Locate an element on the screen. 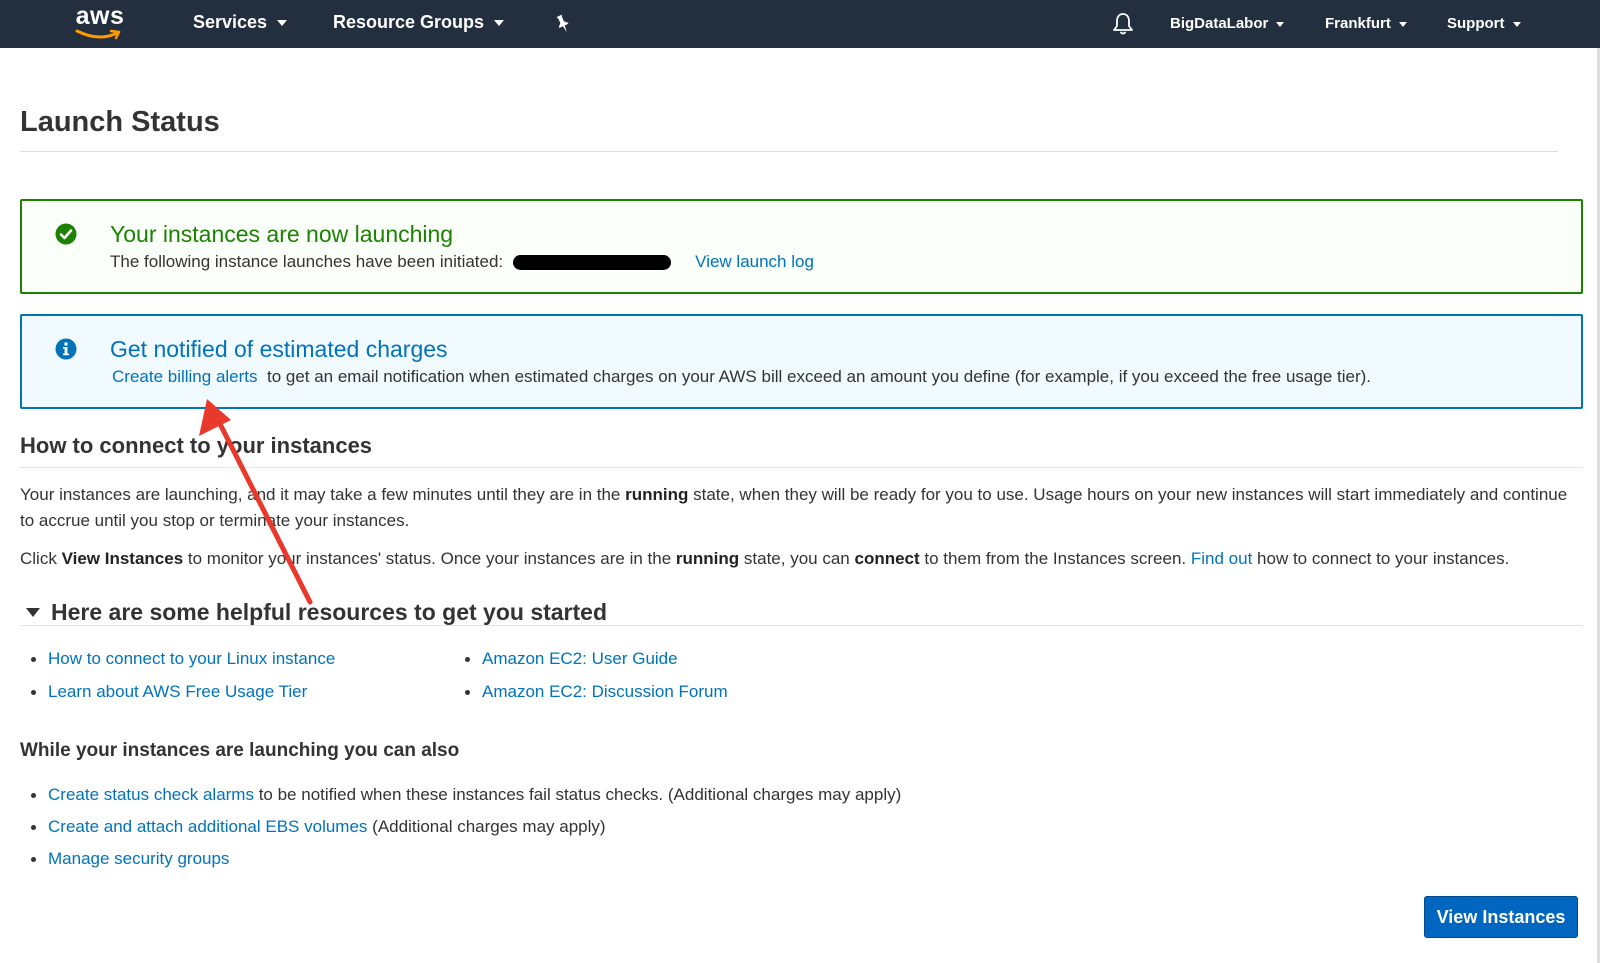 The height and width of the screenshot is (963, 1600). alert-title: Your instances are now launching is located at coordinates (282, 234).